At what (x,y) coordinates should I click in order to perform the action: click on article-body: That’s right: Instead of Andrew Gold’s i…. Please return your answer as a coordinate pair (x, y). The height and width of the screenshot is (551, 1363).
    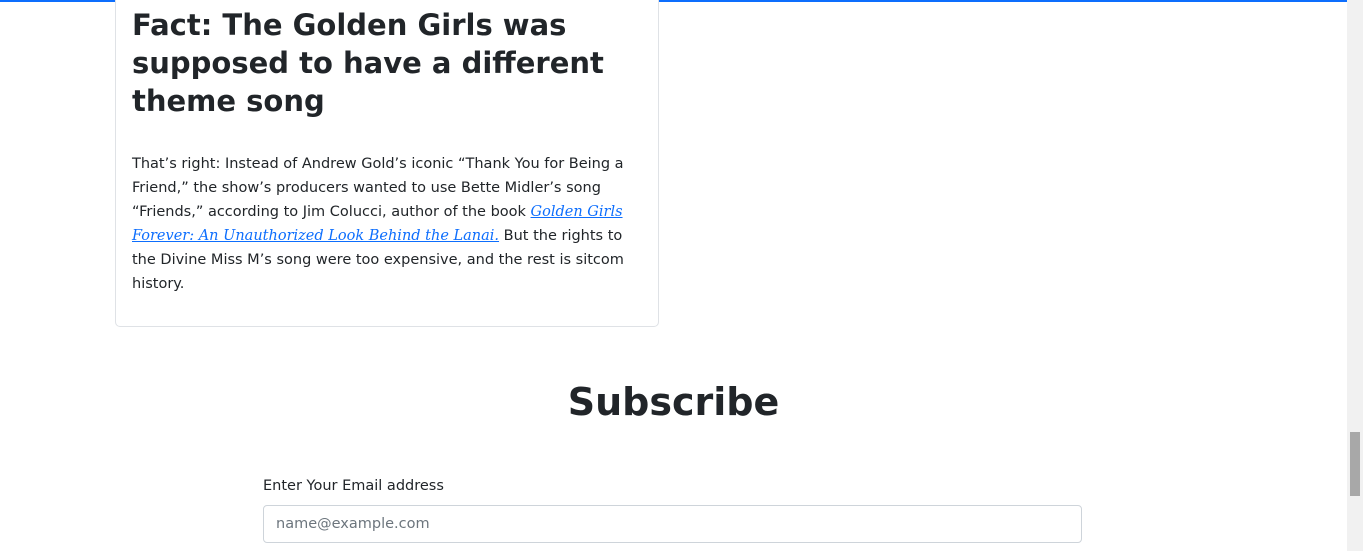
    Looking at the image, I should click on (389, 224).